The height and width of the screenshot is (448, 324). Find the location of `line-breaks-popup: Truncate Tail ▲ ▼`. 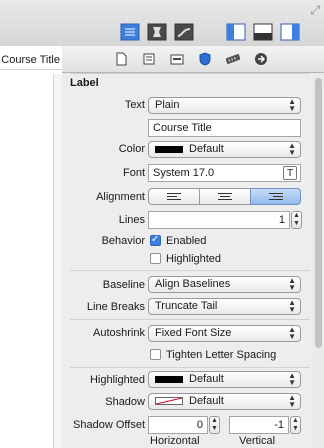

line-breaks-popup: Truncate Tail ▲ ▼ is located at coordinates (224, 306).